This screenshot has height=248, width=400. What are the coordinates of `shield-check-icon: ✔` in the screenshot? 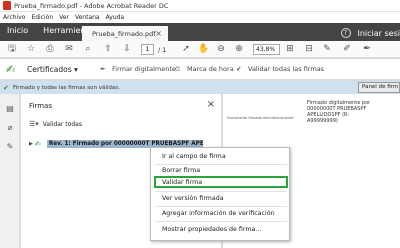 It's located at (239, 69).